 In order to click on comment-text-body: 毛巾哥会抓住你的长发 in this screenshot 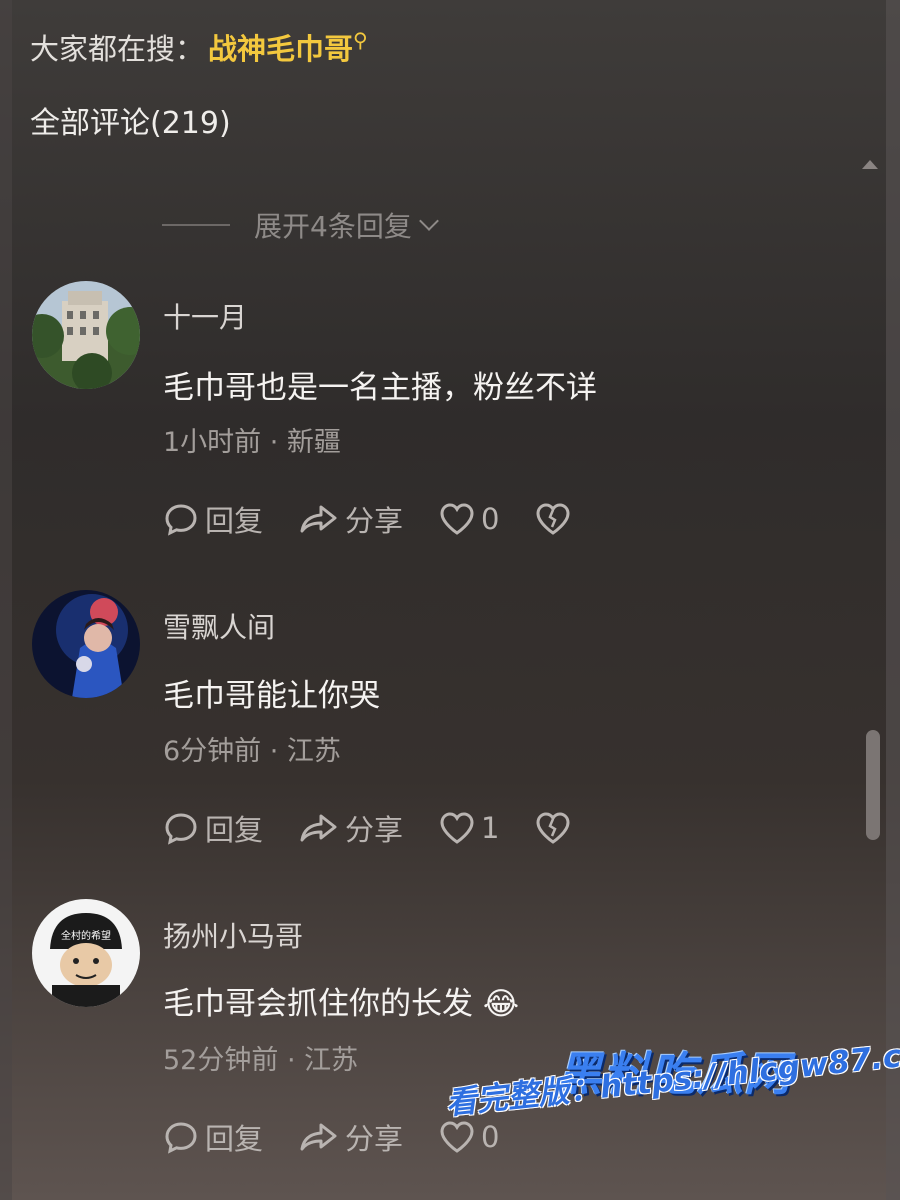, I will do `click(318, 1004)`.